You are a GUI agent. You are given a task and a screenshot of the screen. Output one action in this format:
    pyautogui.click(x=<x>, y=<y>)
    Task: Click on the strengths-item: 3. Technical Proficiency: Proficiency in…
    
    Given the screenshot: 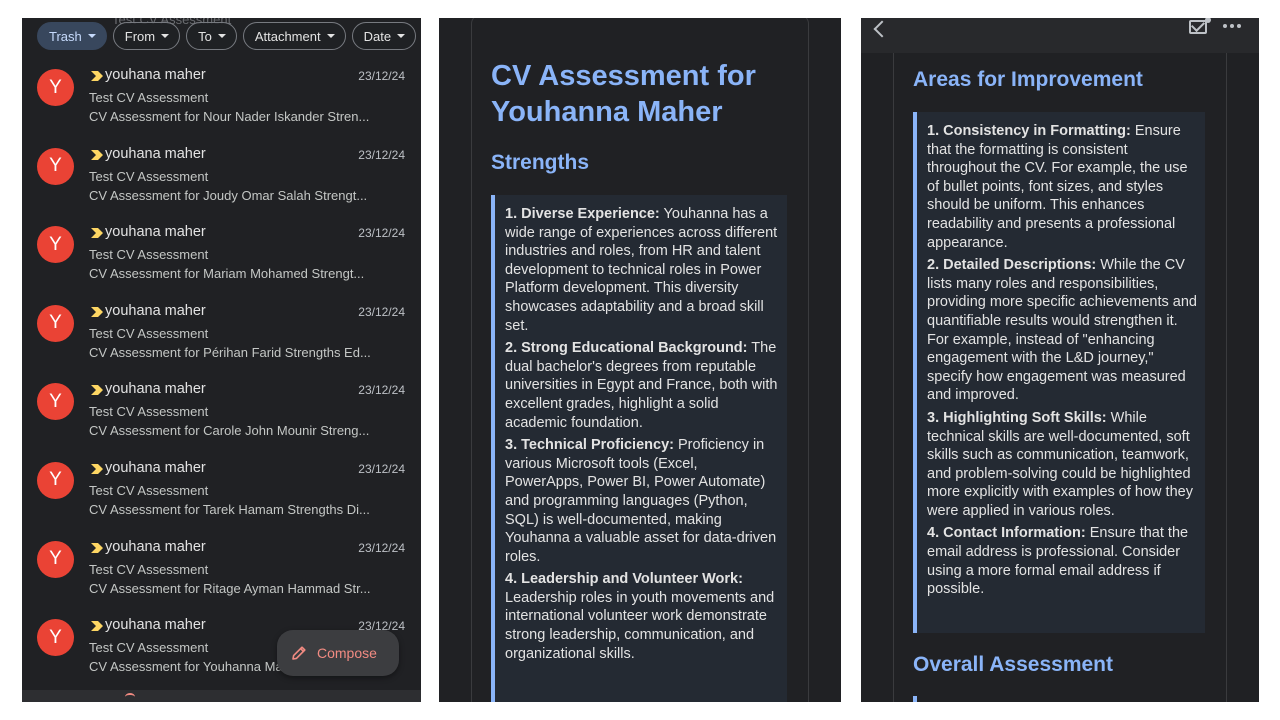 What is the action you would take?
    pyautogui.click(x=642, y=501)
    